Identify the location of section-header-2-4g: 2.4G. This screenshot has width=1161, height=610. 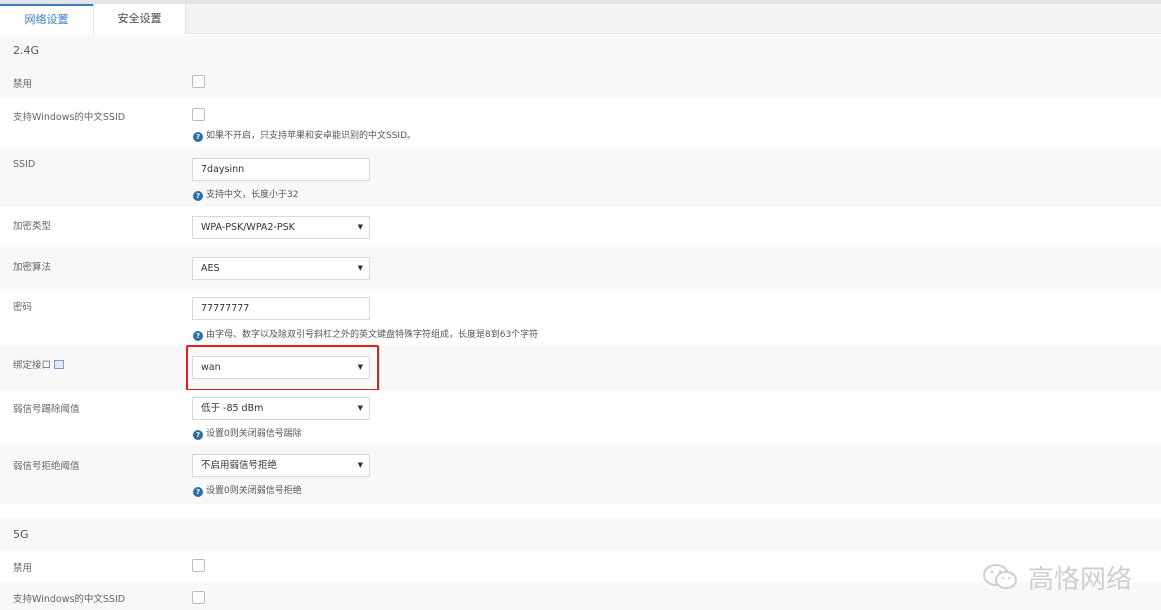
(580, 50).